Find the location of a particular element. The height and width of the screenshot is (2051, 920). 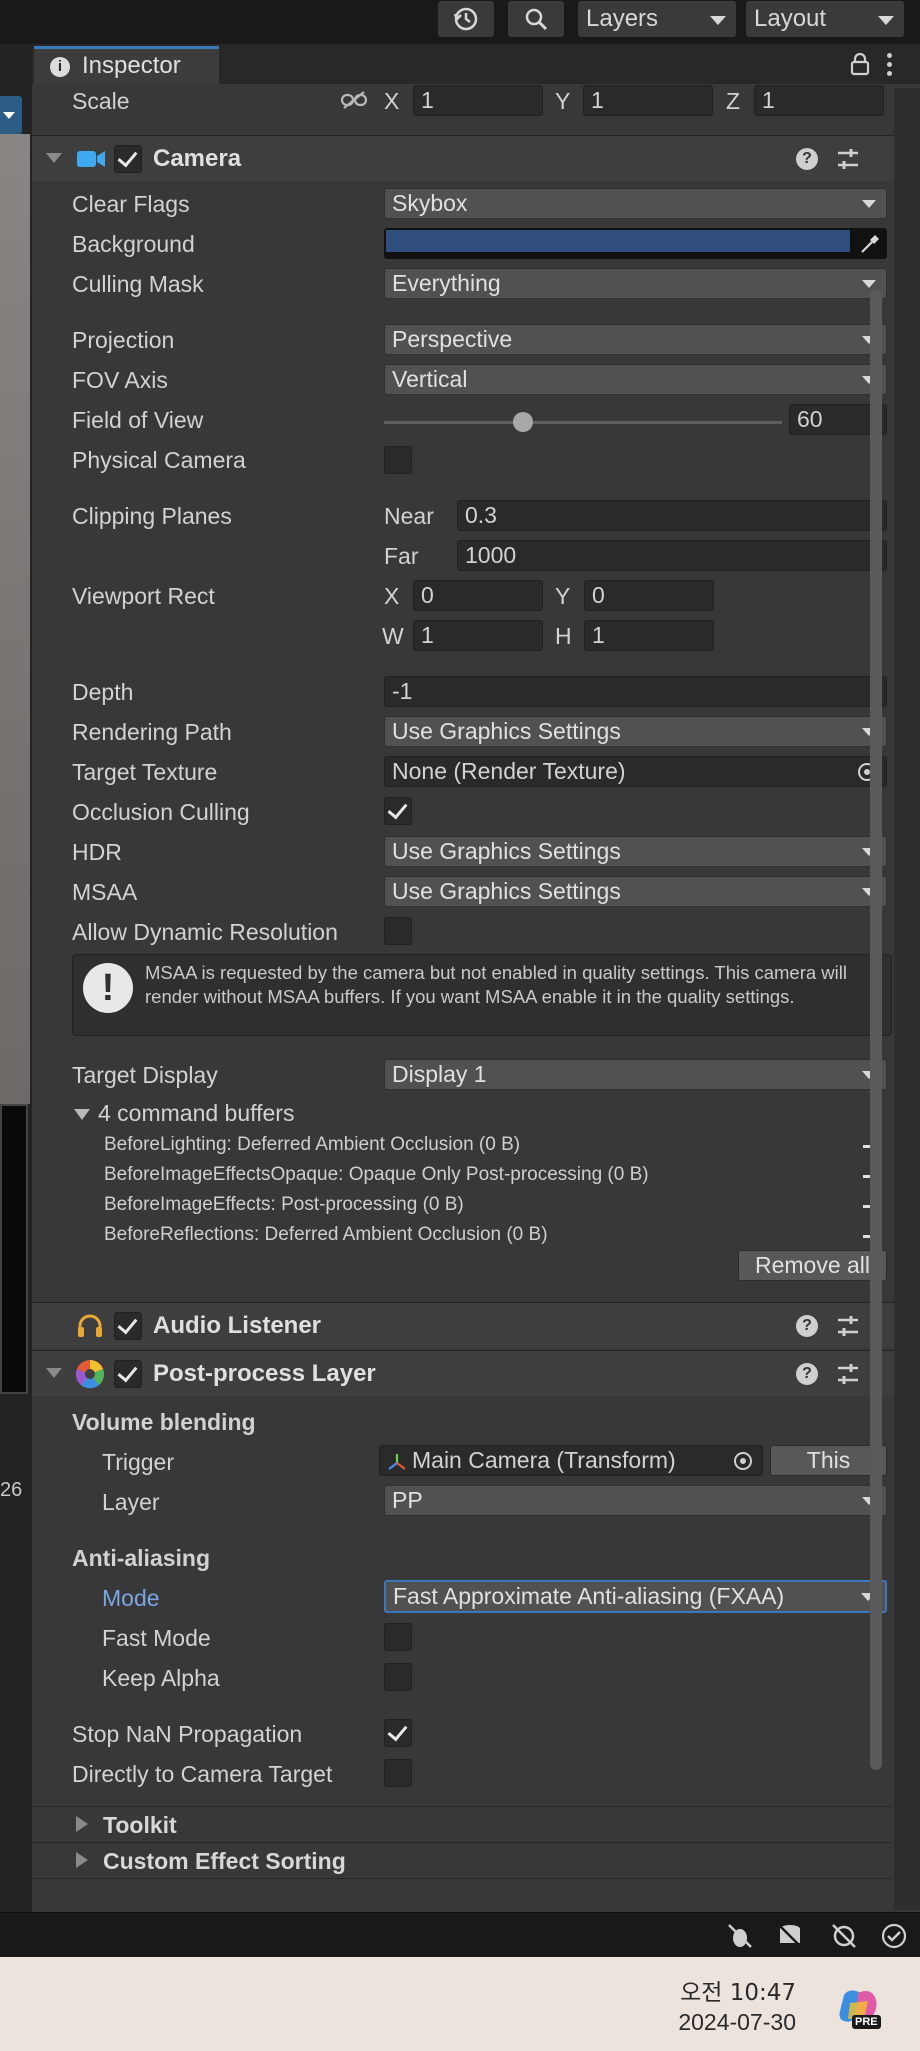

rendering-path-dropdown: Use Graphics Settings is located at coordinates (635, 731).